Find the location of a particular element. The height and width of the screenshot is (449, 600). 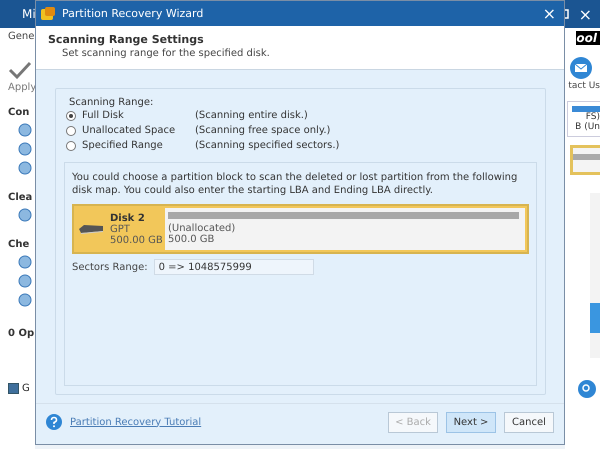

step-title: Scanning Range Settings is located at coordinates (126, 39).